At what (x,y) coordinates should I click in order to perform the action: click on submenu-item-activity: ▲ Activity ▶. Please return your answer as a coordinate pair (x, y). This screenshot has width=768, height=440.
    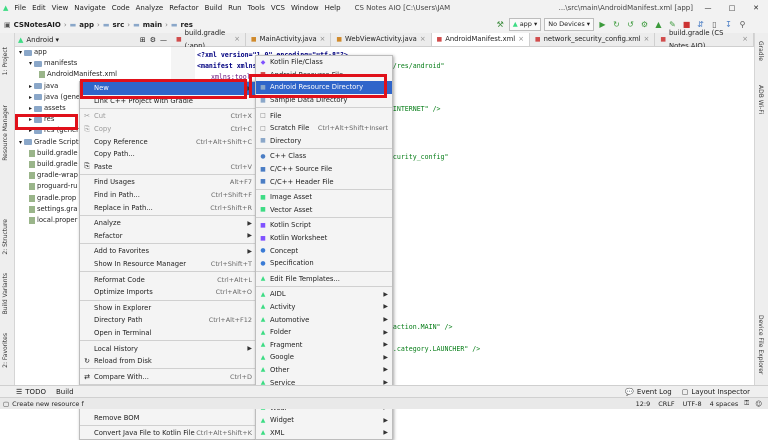
    Looking at the image, I should click on (324, 307).